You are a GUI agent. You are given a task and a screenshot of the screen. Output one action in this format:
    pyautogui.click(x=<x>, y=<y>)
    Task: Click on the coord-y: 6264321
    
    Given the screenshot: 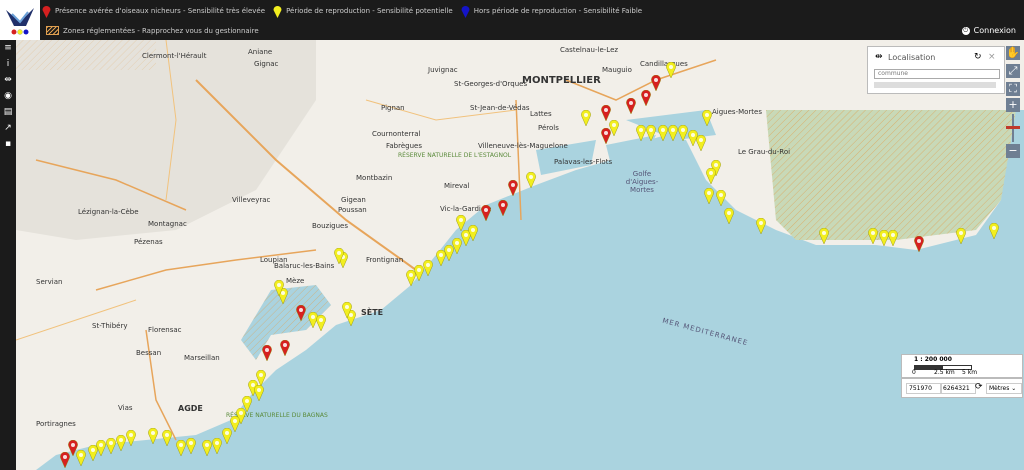 What is the action you would take?
    pyautogui.click(x=958, y=388)
    